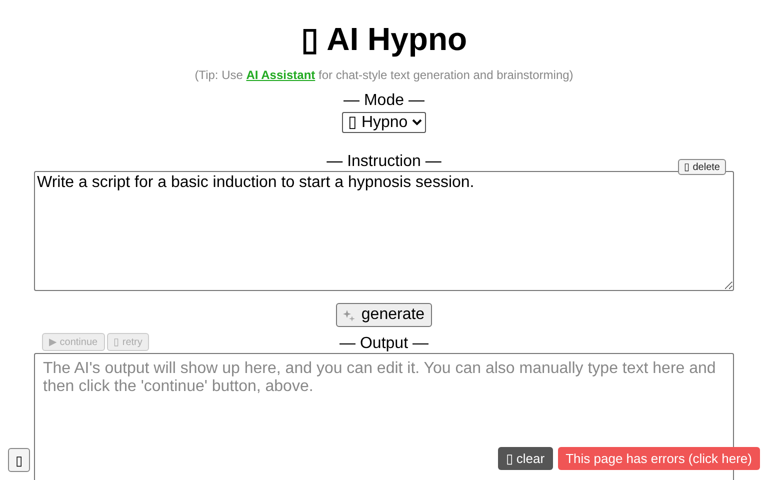  I want to click on delete-button: ▯ delete, so click(702, 167).